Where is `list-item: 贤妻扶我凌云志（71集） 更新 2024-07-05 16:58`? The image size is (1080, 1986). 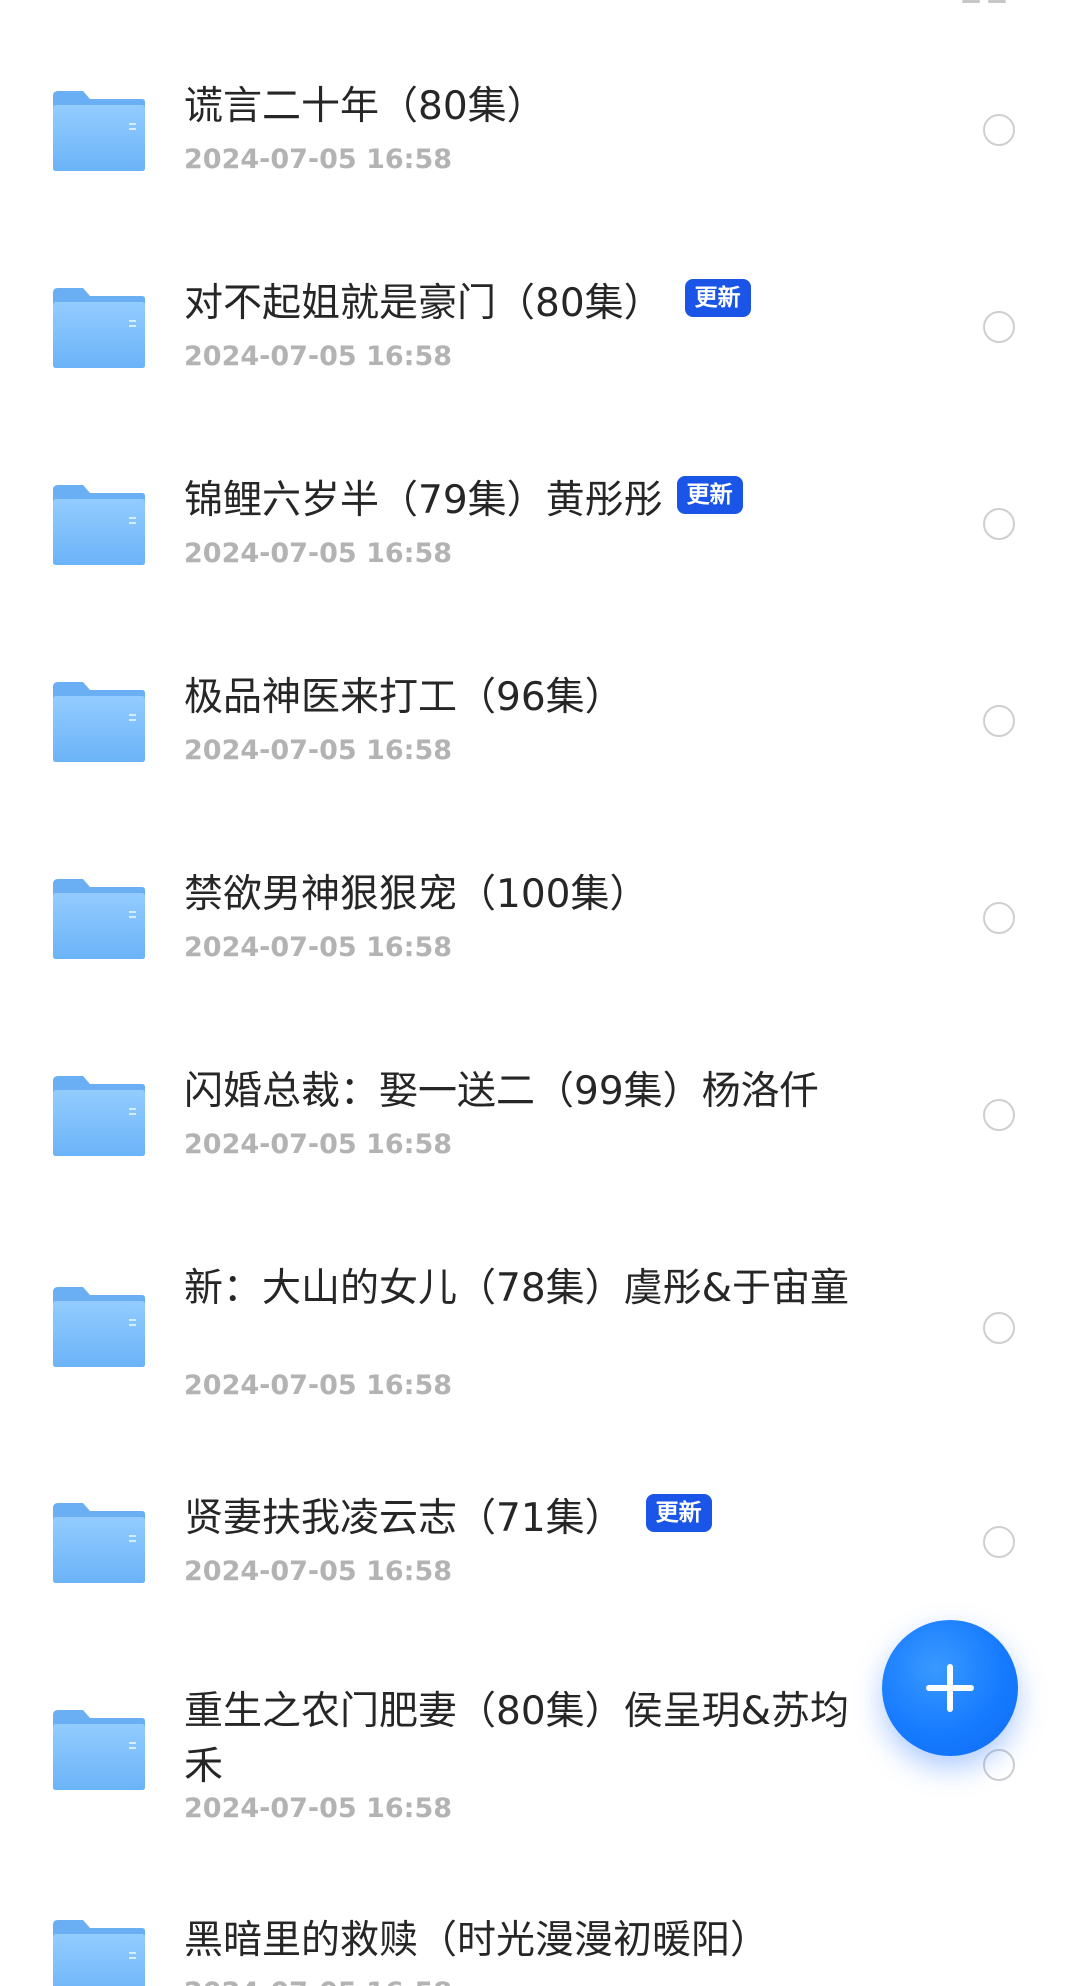 list-item: 贤妻扶我凌云志（71集） 更新 2024-07-05 16:58 is located at coordinates (540, 1550).